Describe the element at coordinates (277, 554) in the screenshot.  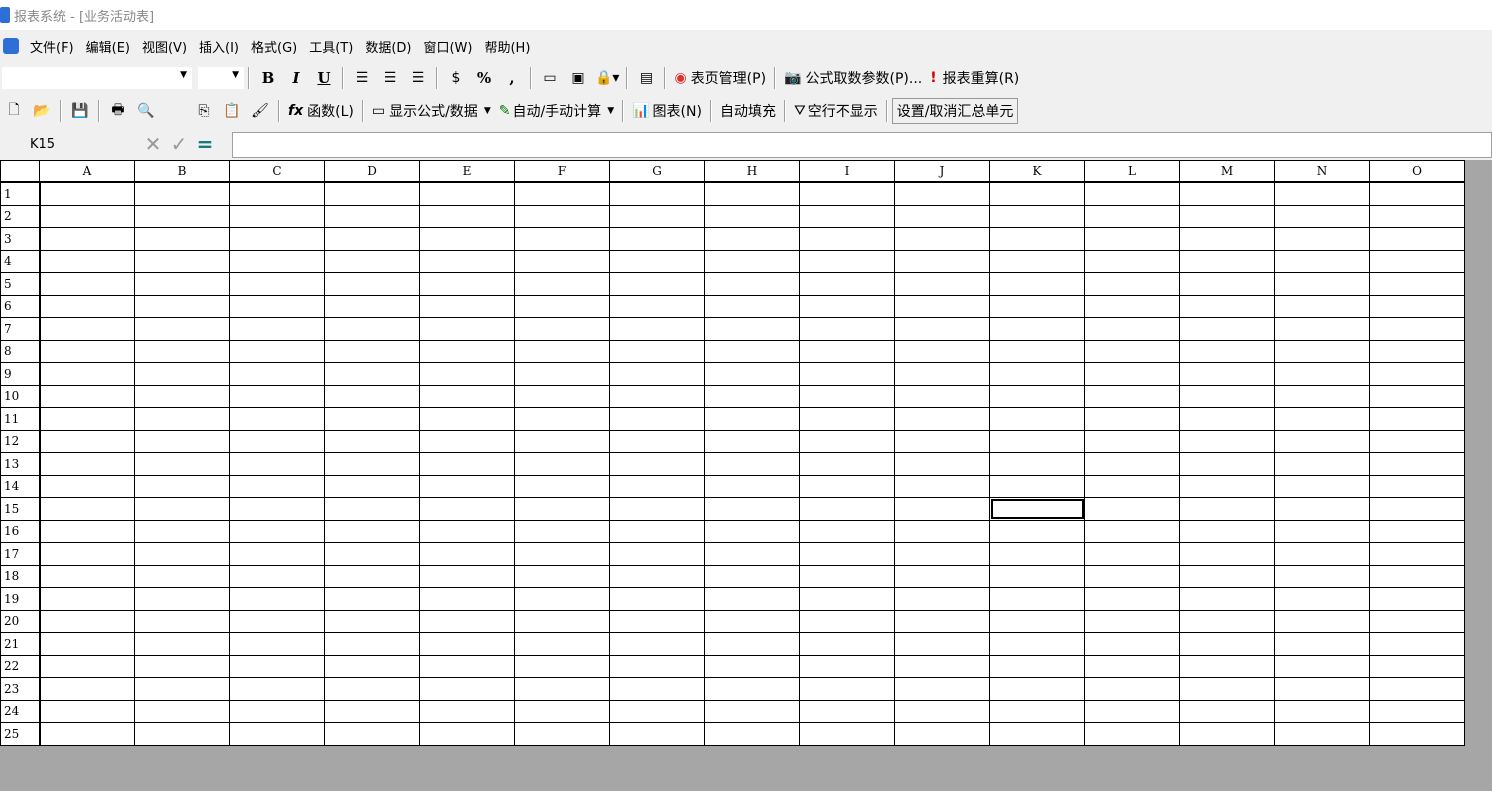
I see `cell-C17` at that location.